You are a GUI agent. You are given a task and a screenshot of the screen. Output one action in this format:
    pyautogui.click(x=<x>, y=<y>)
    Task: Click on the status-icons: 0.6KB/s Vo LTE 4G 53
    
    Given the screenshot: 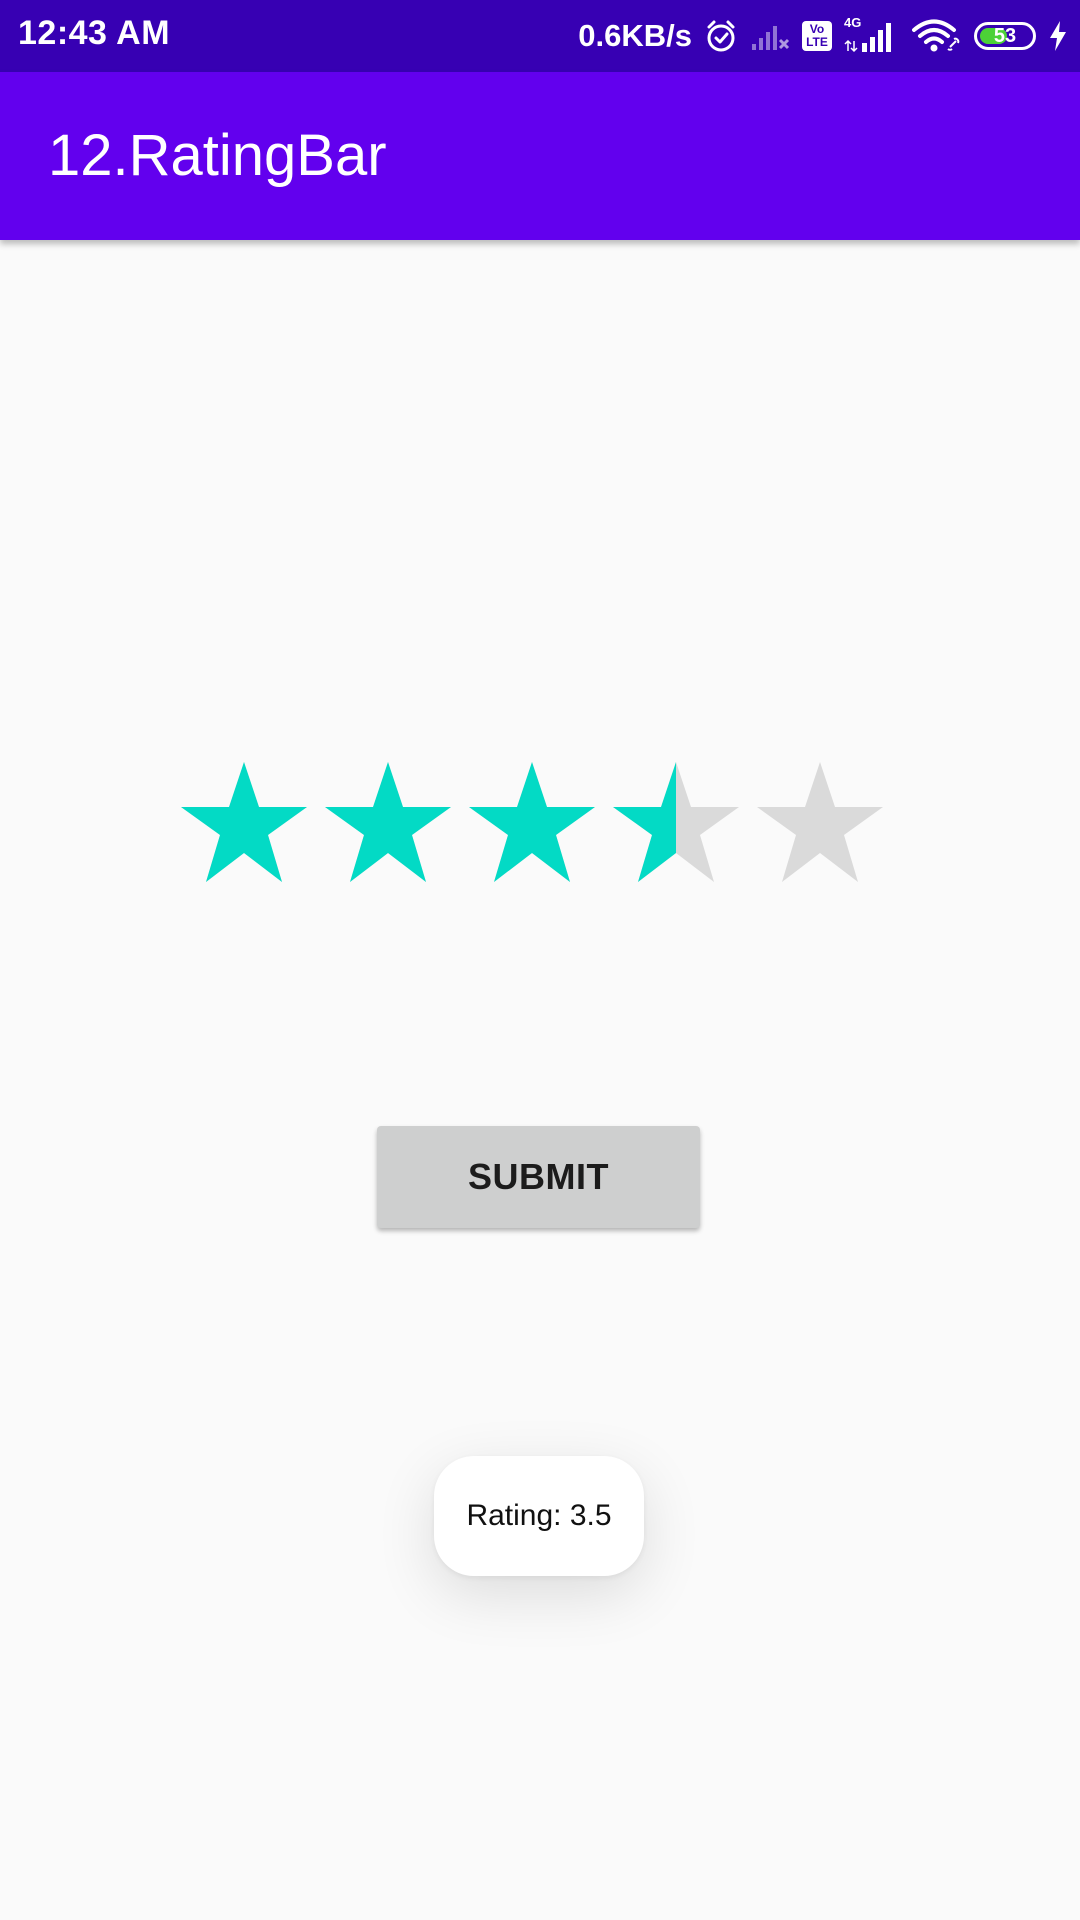 What is the action you would take?
    pyautogui.click(x=823, y=36)
    